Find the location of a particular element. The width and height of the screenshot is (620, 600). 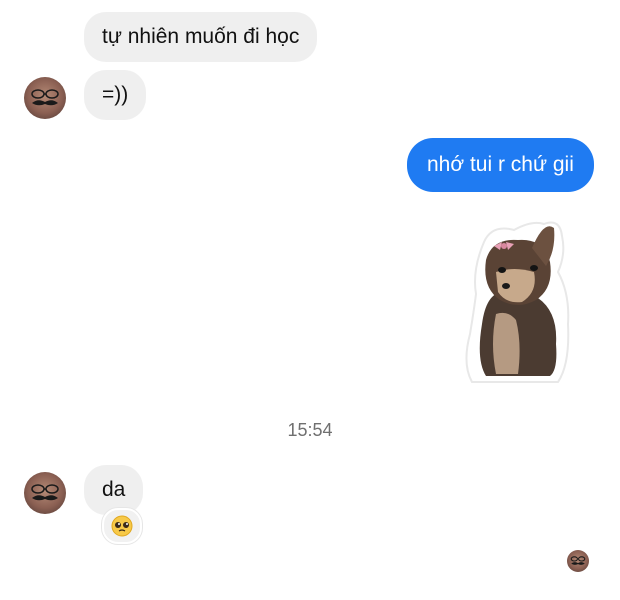

seen-avatar-icon is located at coordinates (578, 561).